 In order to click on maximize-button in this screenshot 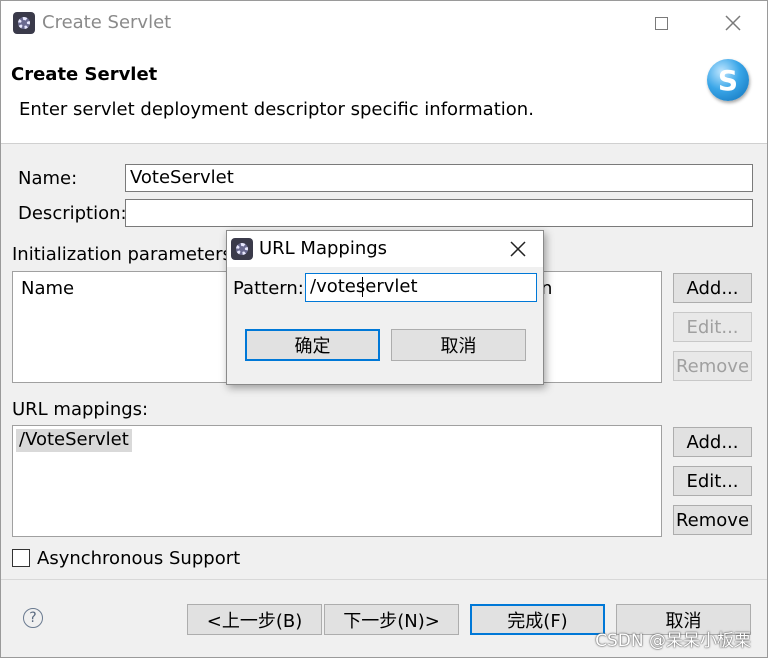, I will do `click(661, 23)`.